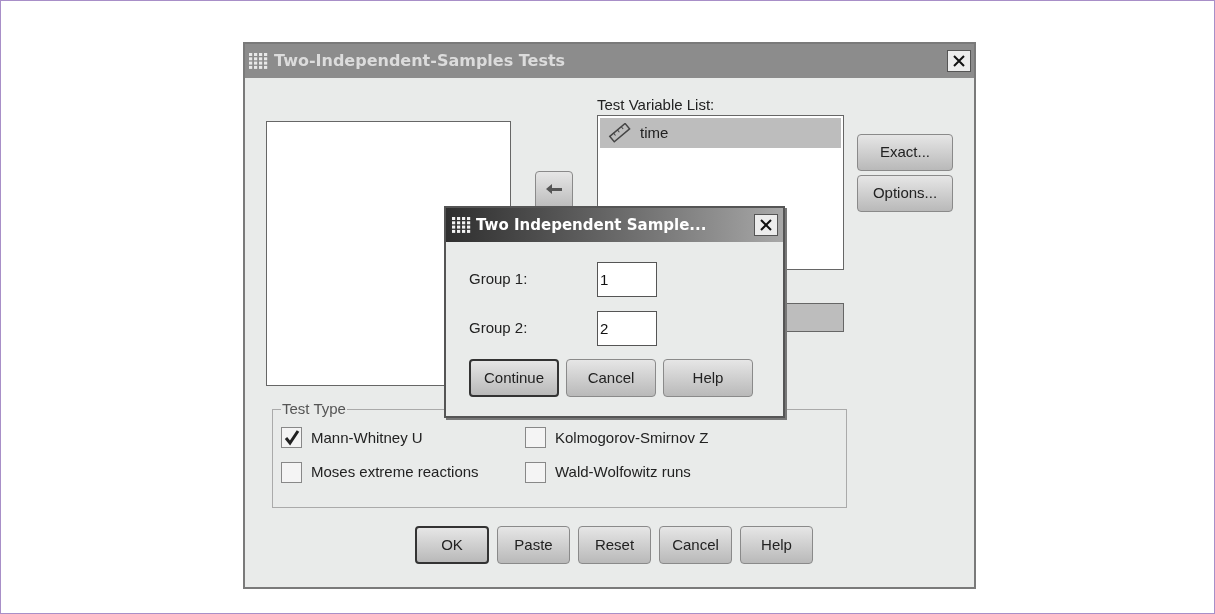 The height and width of the screenshot is (614, 1215). What do you see at coordinates (314, 409) in the screenshot?
I see `group-label: Test Type` at bounding box center [314, 409].